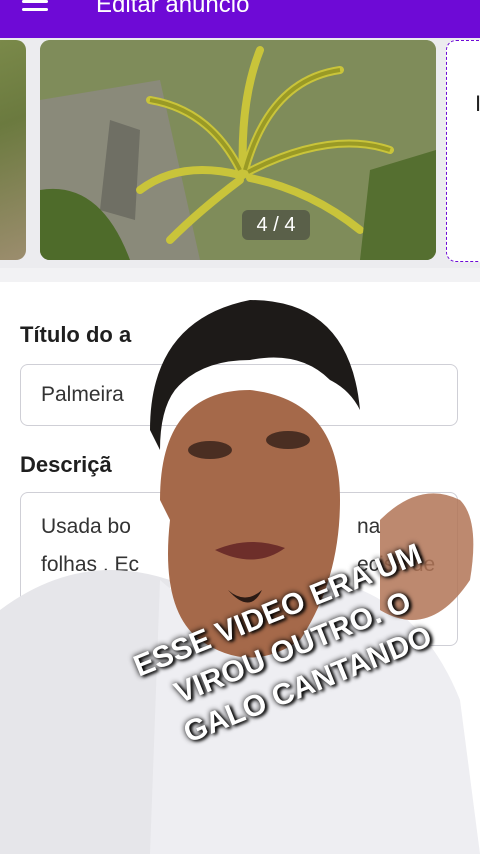 The width and height of the screenshot is (480, 854). I want to click on title-field-value: Palmeira, so click(82, 394).